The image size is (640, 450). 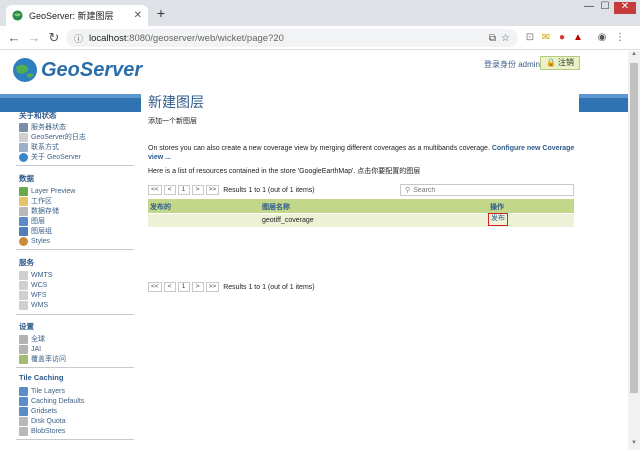 I want to click on new-tab-button: +, so click(x=161, y=14).